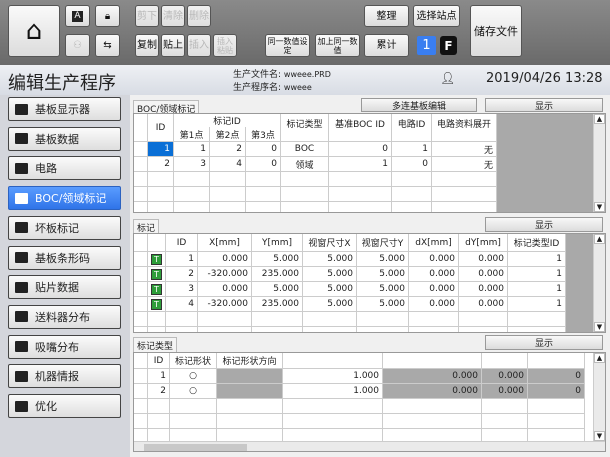 This screenshot has height=457, width=610. What do you see at coordinates (199, 16) in the screenshot?
I see `delete-button: 删除` at bounding box center [199, 16].